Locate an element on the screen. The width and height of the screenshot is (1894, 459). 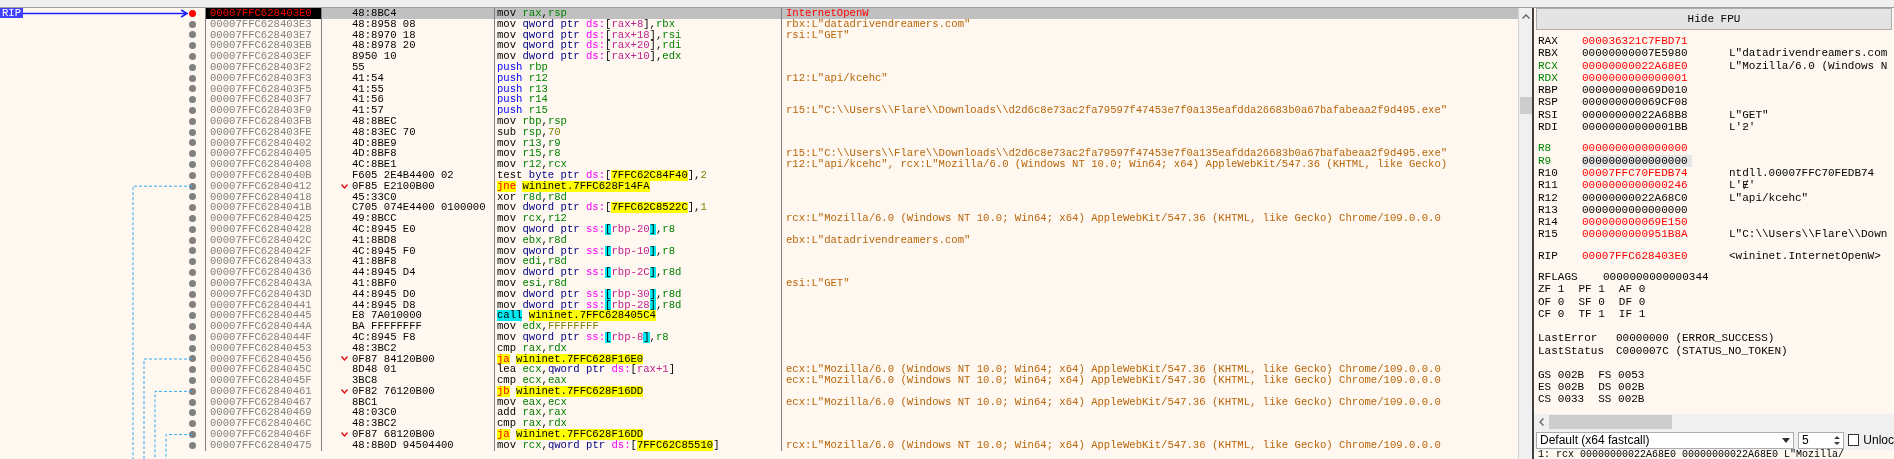
flag-value: TF 1 is located at coordinates (1591, 314).